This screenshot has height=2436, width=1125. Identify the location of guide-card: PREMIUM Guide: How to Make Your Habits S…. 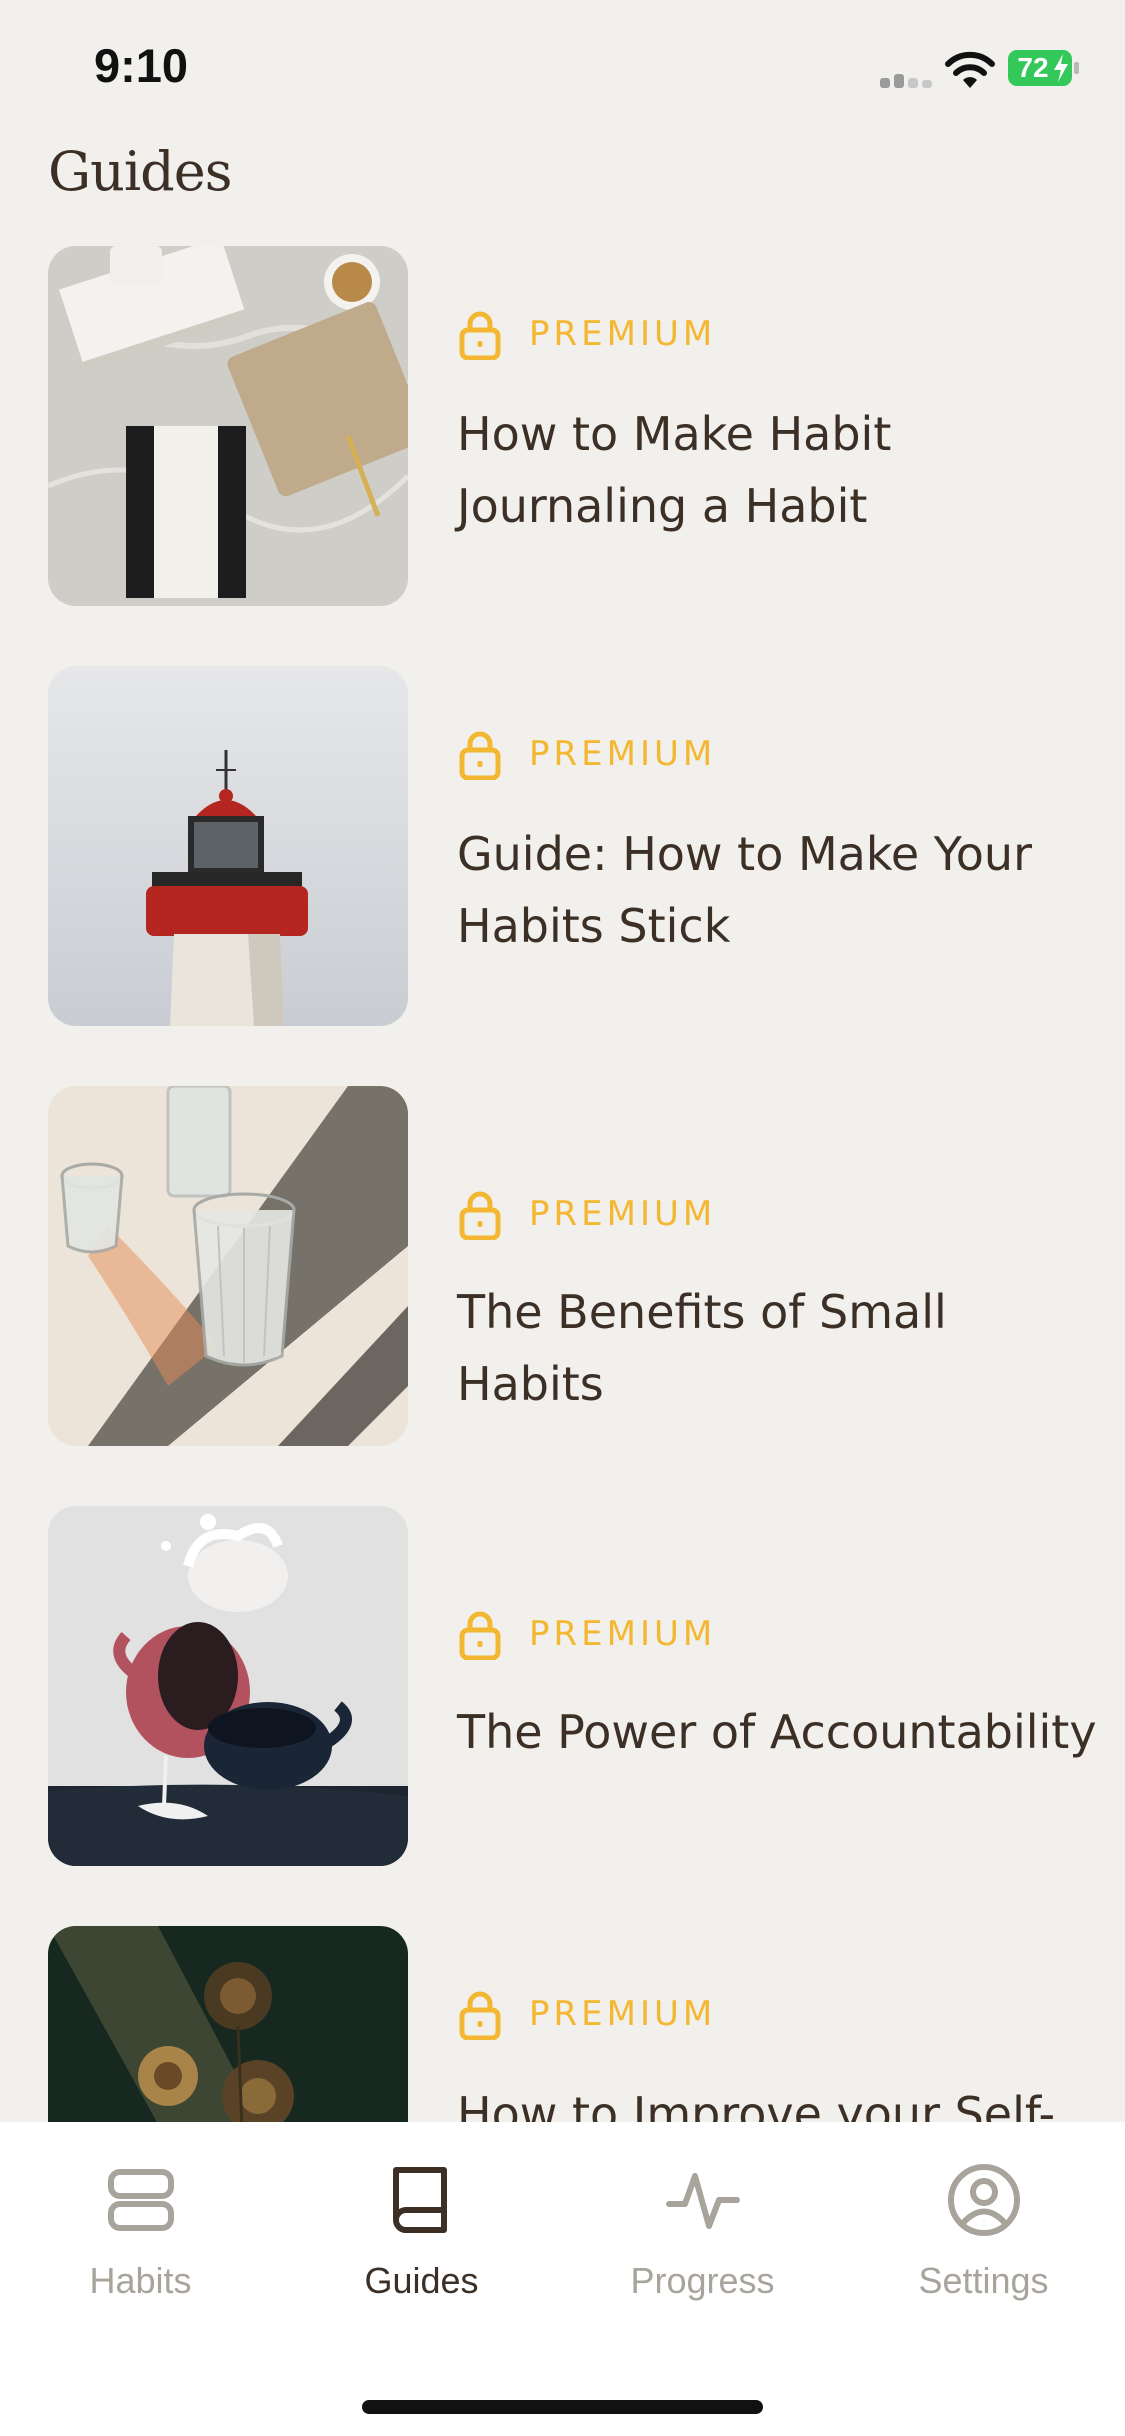
(568, 846).